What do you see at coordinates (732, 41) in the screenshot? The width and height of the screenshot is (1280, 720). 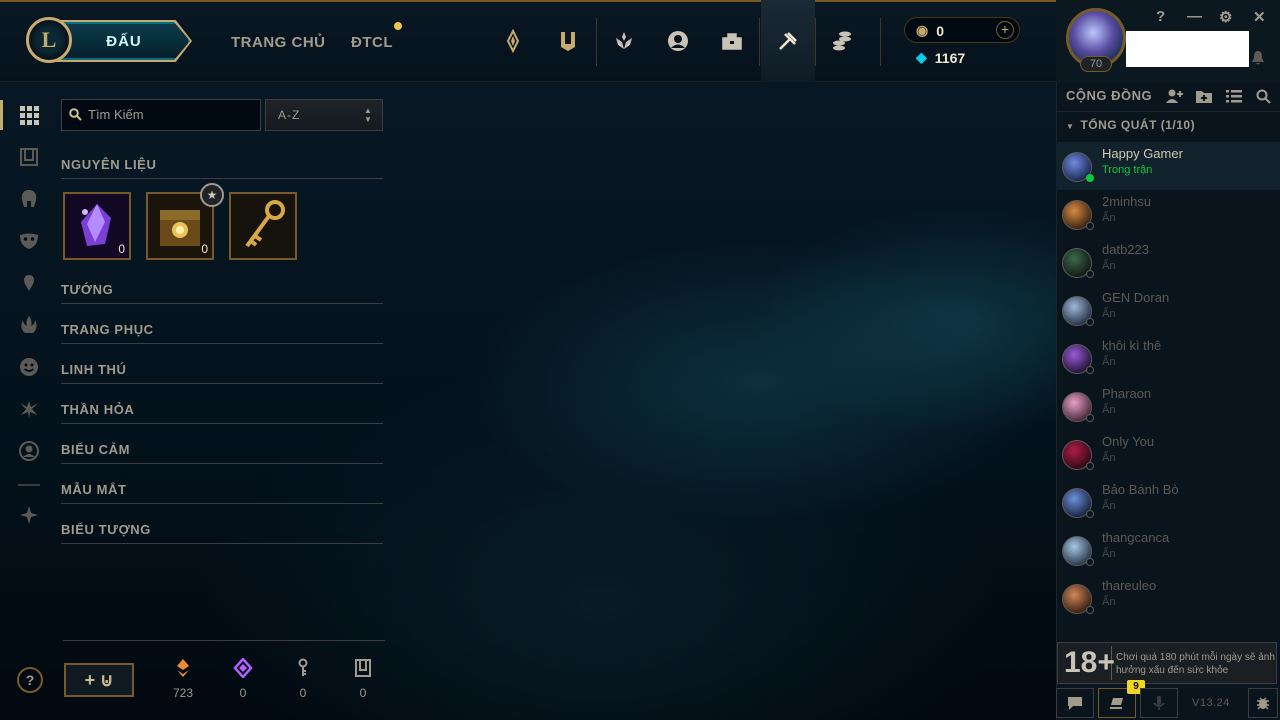 I see `collection-icon` at bounding box center [732, 41].